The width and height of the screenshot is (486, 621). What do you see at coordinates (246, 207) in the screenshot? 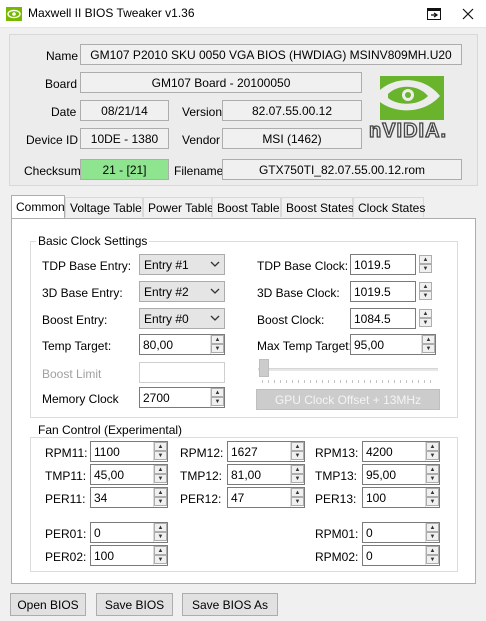
I see `tab-boost-table: Boost Table` at bounding box center [246, 207].